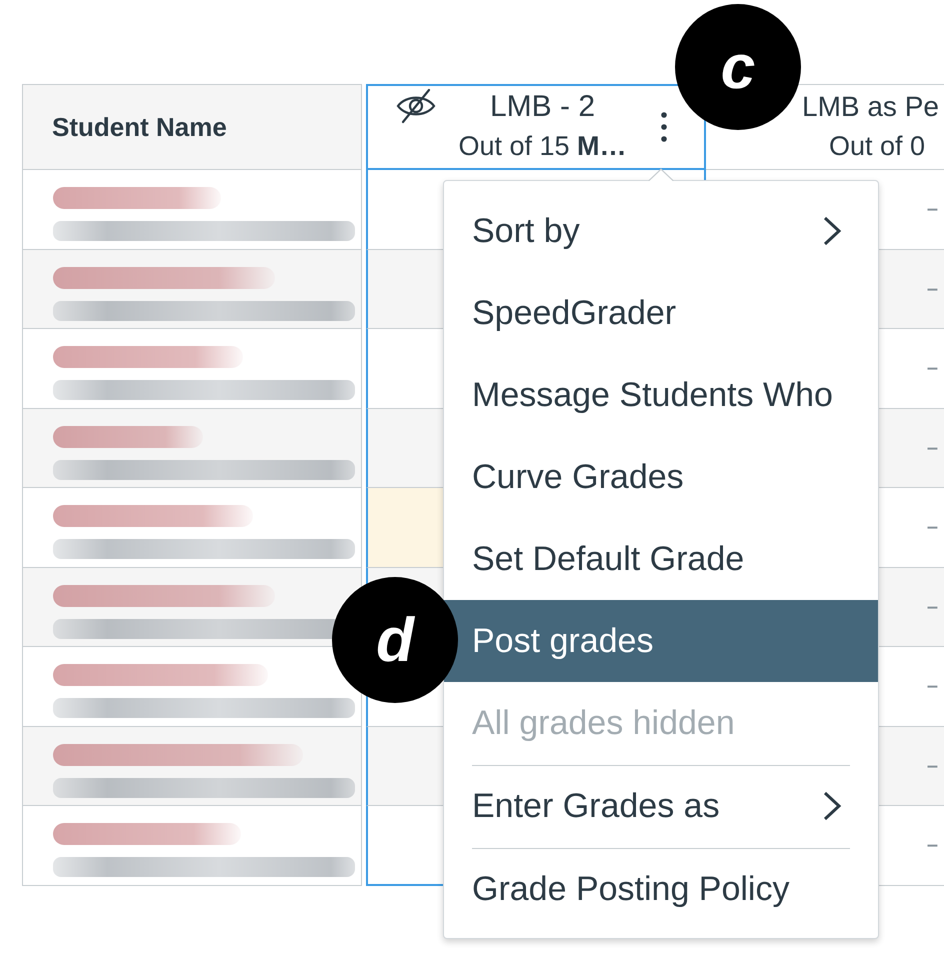 The height and width of the screenshot is (980, 944). I want to click on menu-item: Grade Posting Policy, so click(661, 889).